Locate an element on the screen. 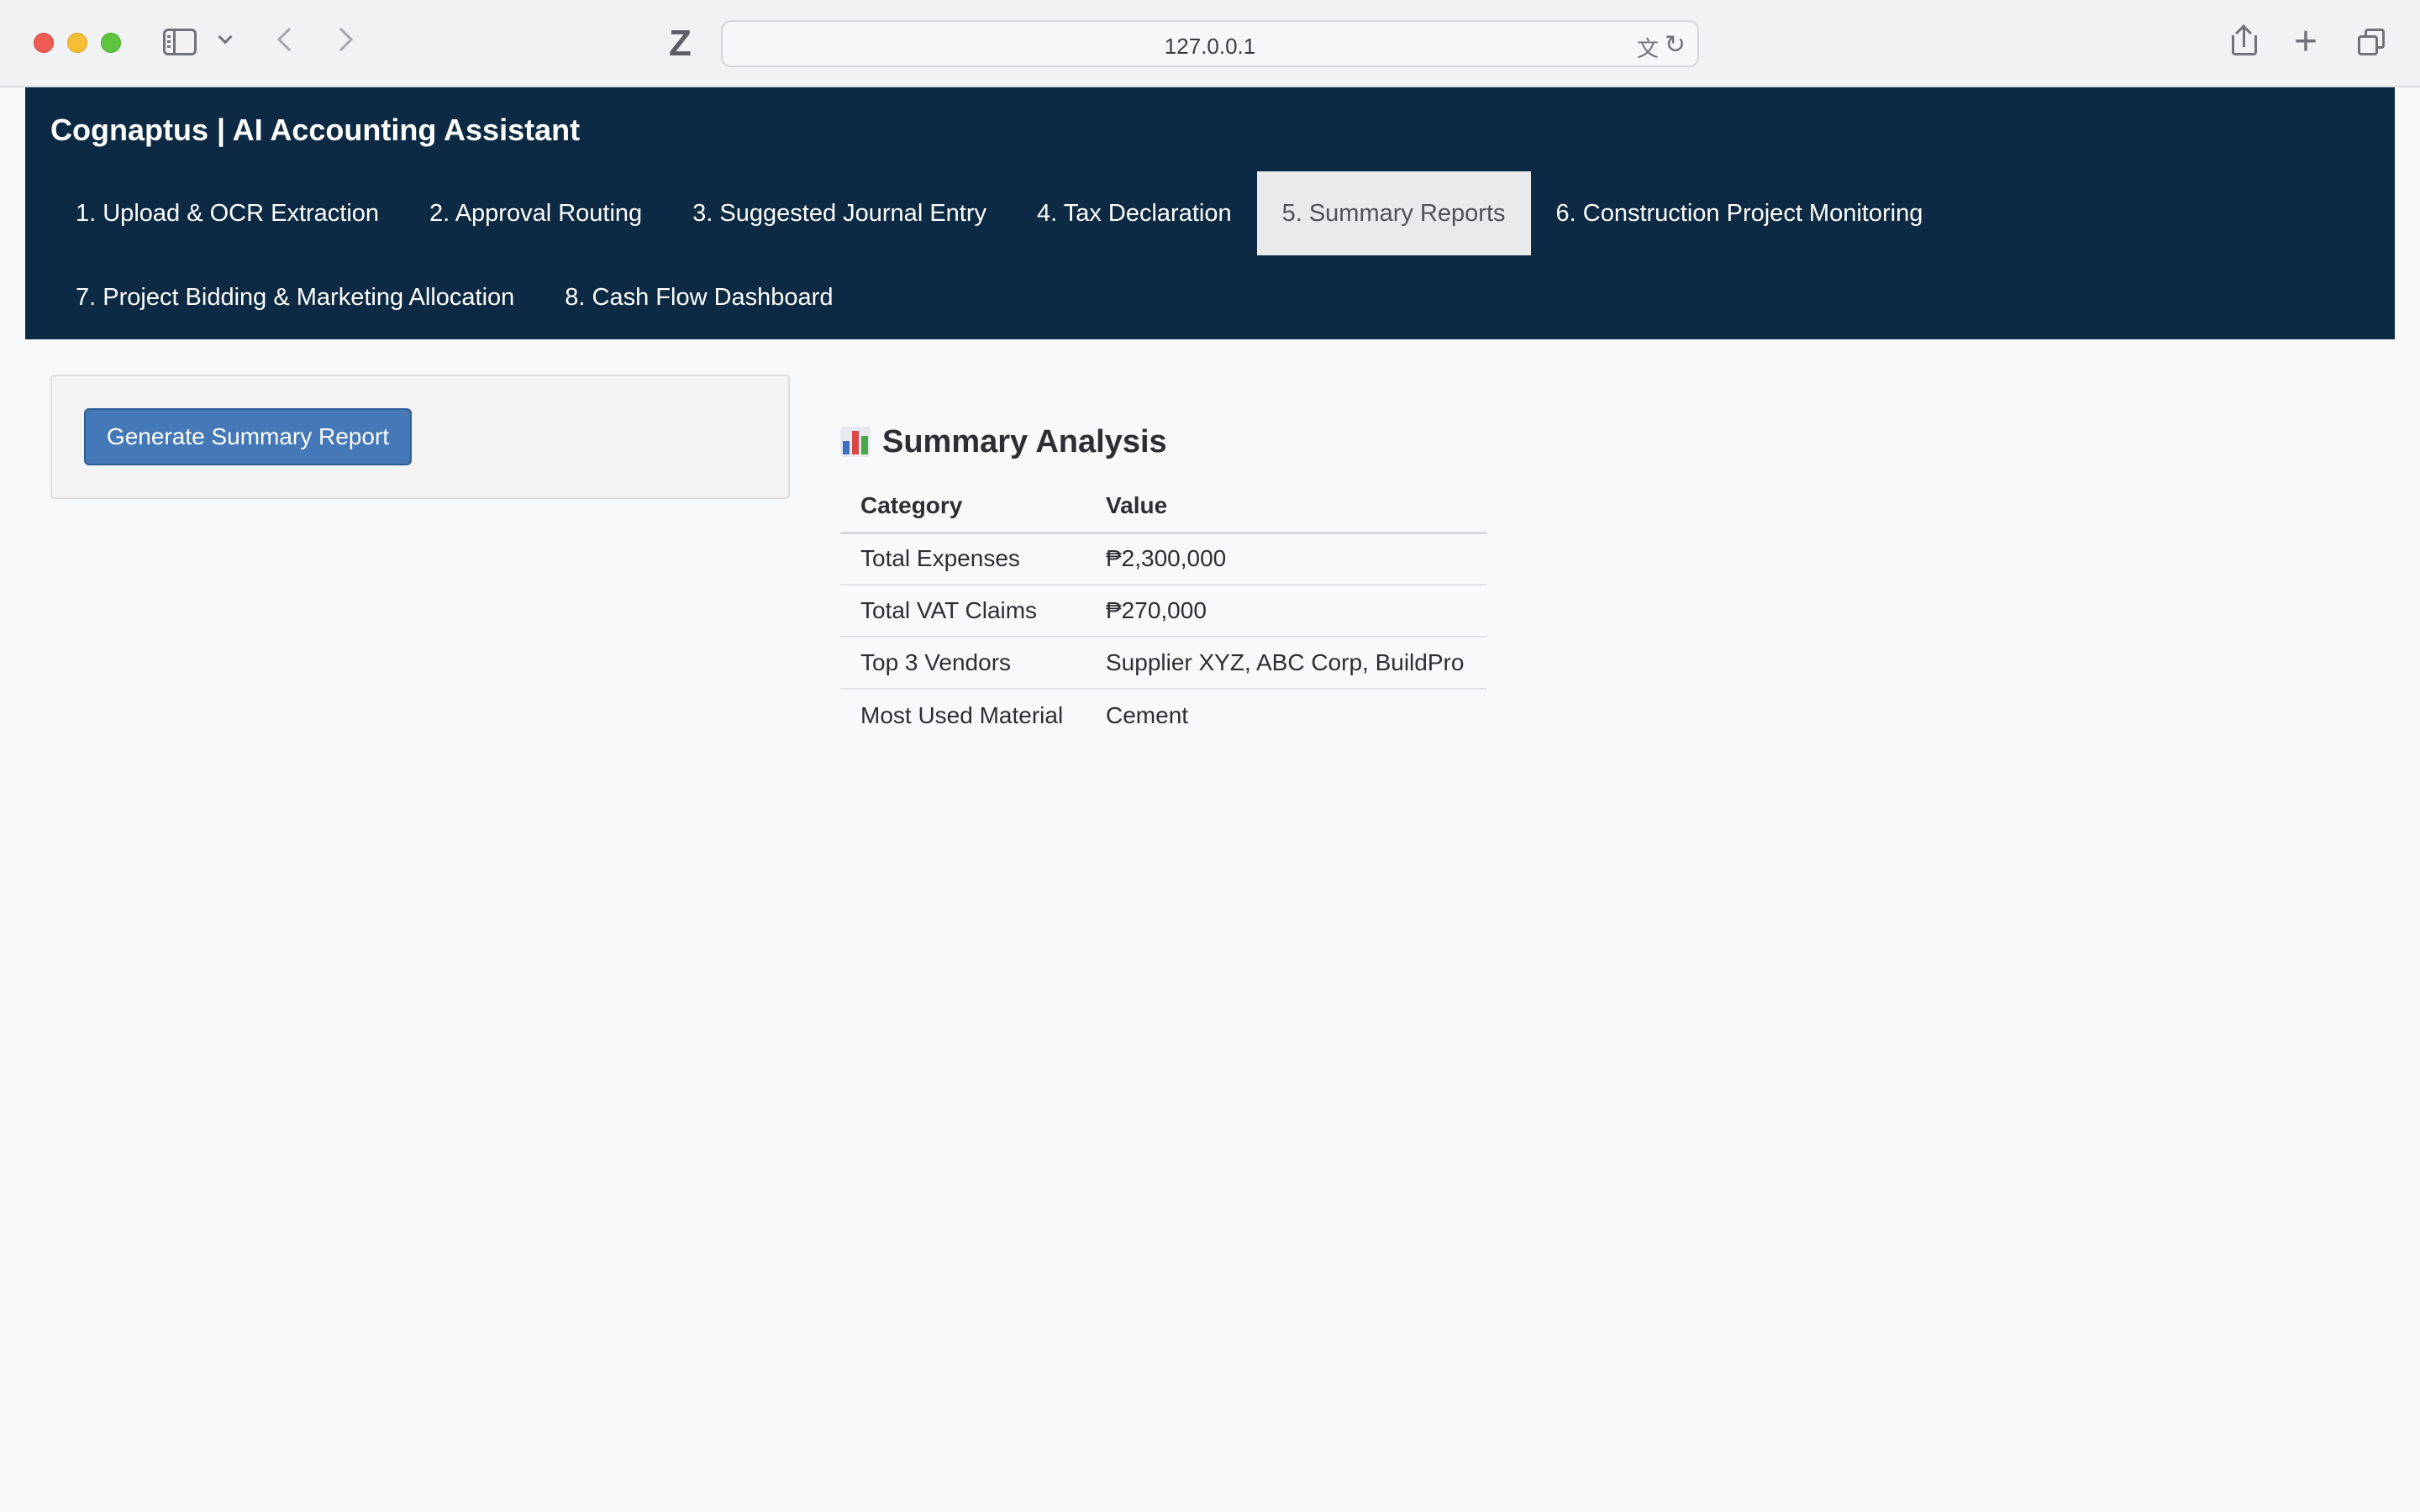 This screenshot has height=1512, width=2420. generate-summary-report-button: Generate Summary Report is located at coordinates (248, 436).